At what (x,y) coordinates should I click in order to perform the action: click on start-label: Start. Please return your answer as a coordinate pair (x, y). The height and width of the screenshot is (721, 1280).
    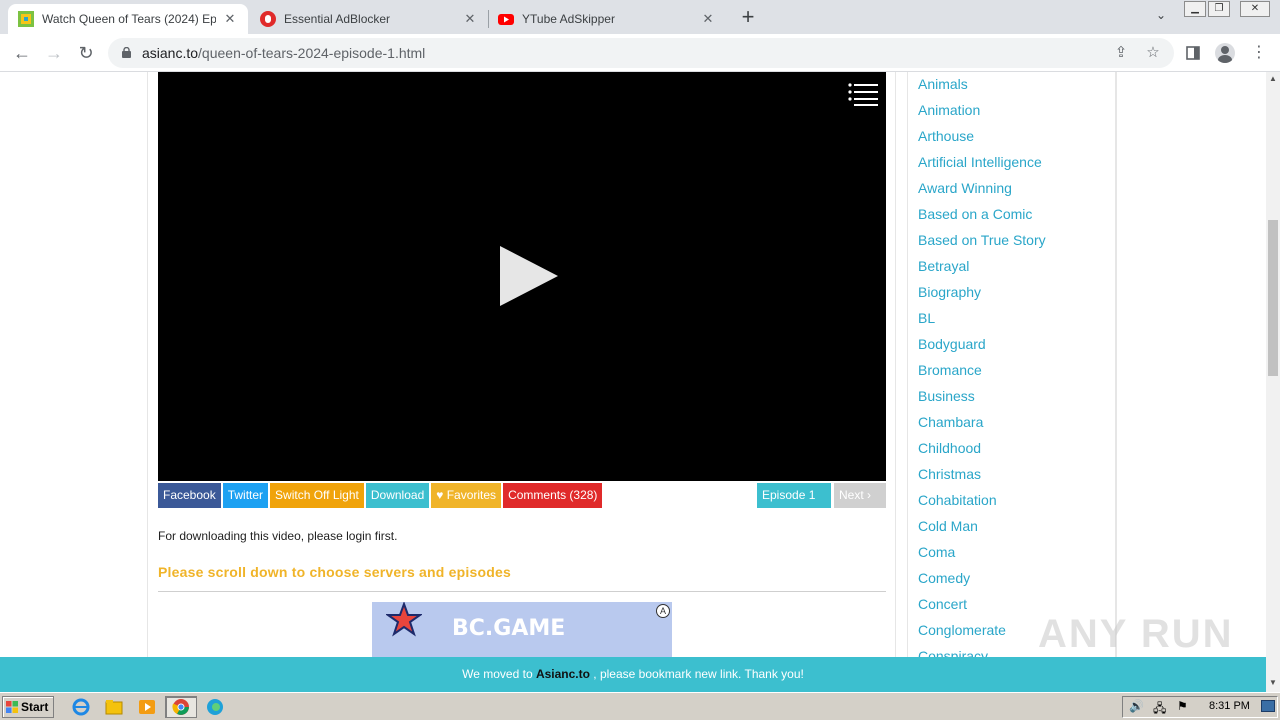
    Looking at the image, I should click on (35, 707).